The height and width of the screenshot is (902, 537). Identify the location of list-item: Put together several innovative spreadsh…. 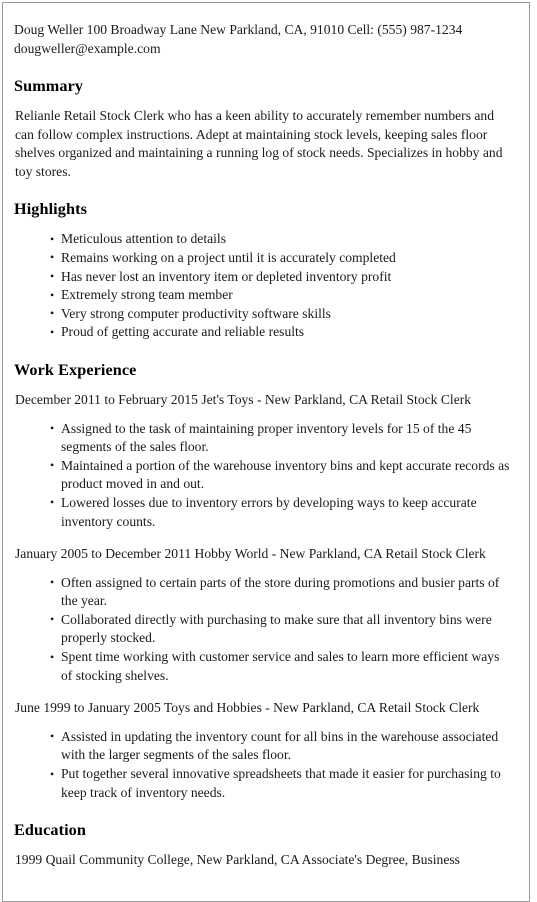
(281, 783).